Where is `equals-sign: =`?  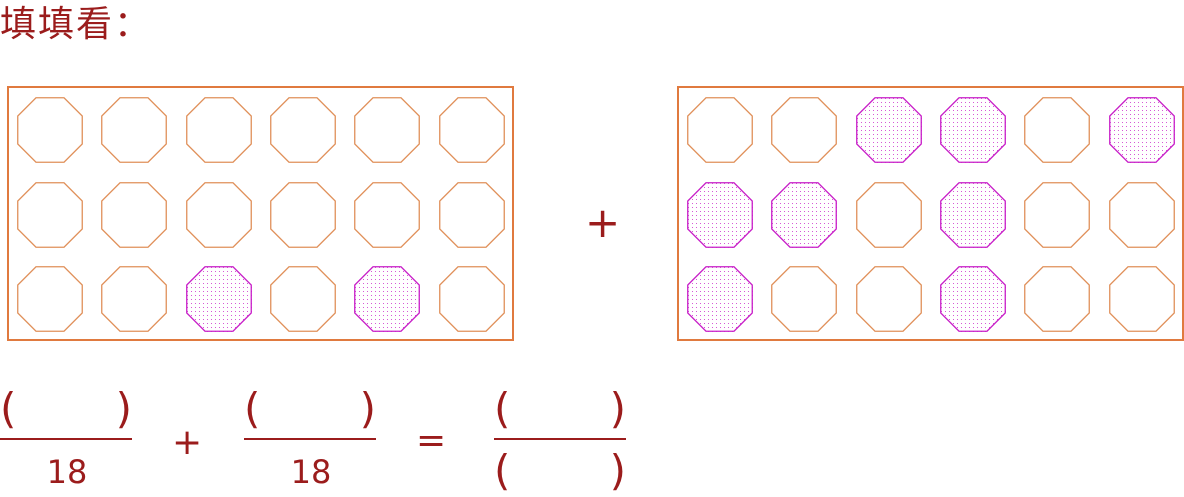
equals-sign: = is located at coordinates (431, 440).